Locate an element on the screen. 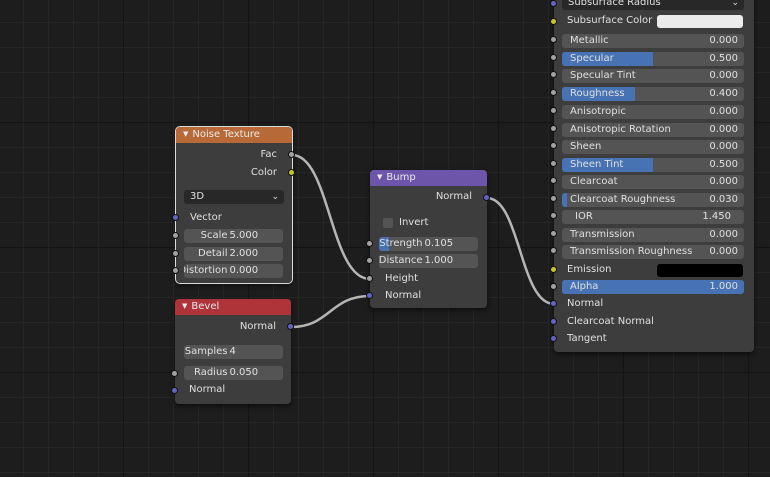 This screenshot has width=770, height=477. node-title: Bevel is located at coordinates (205, 306).